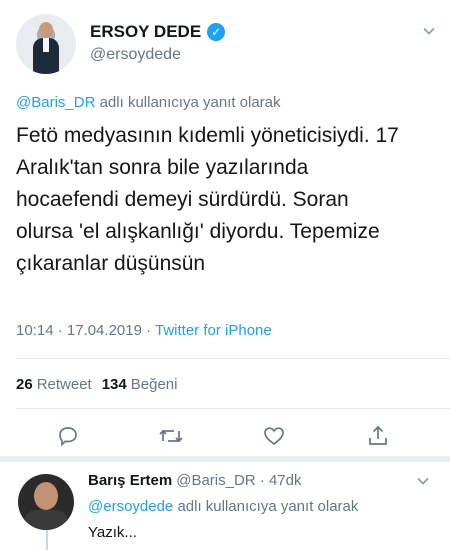 This screenshot has width=450, height=550. Describe the element at coordinates (130, 506) in the screenshot. I see `reply-mention-link: @ersoydede` at that location.